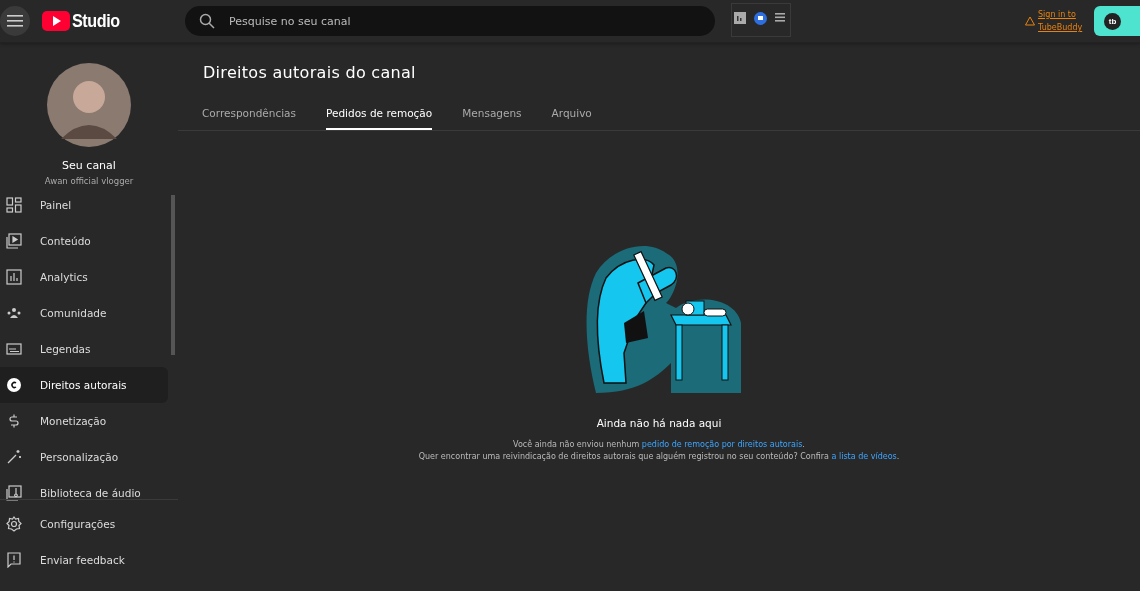 Image resolution: width=1140 pixels, height=591 pixels. I want to click on tab: Pedidos de remoção, so click(379, 115).